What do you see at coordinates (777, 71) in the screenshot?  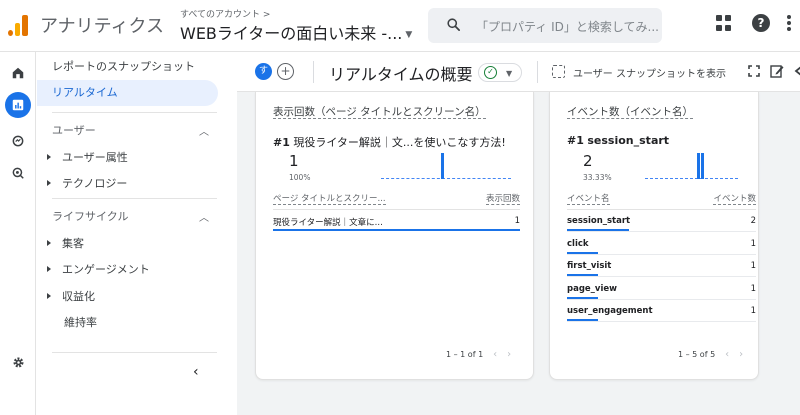 I see `edit-icon` at bounding box center [777, 71].